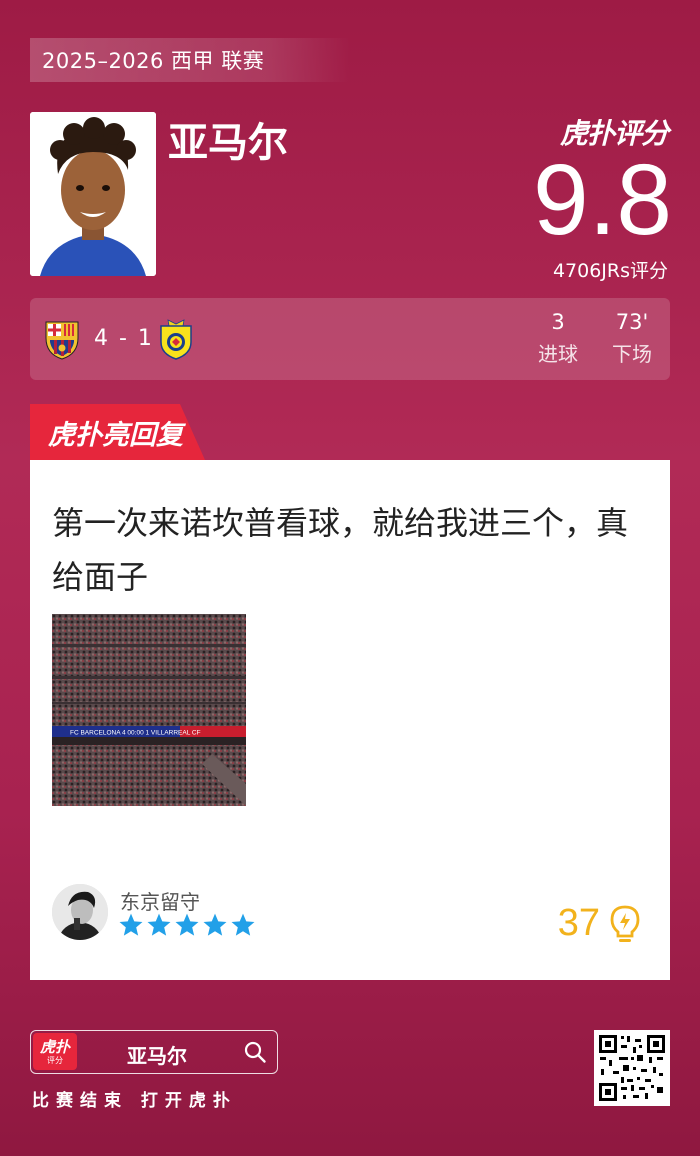 The image size is (700, 1156). Describe the element at coordinates (134, 1101) in the screenshot. I see `open-hupu-hint: 比赛结束 打开虎扑` at that location.